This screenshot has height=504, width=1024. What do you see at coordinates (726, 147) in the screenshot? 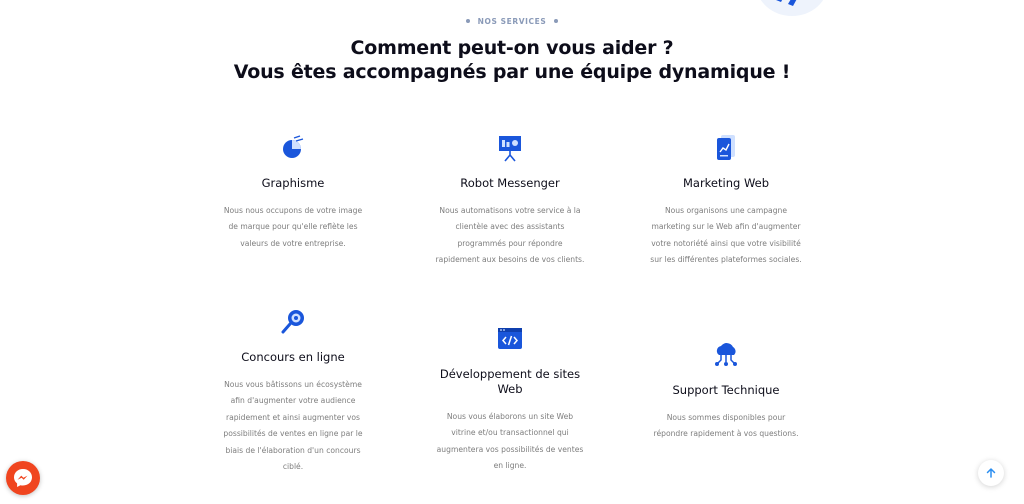
I see `mobile-analytics-icon` at bounding box center [726, 147].